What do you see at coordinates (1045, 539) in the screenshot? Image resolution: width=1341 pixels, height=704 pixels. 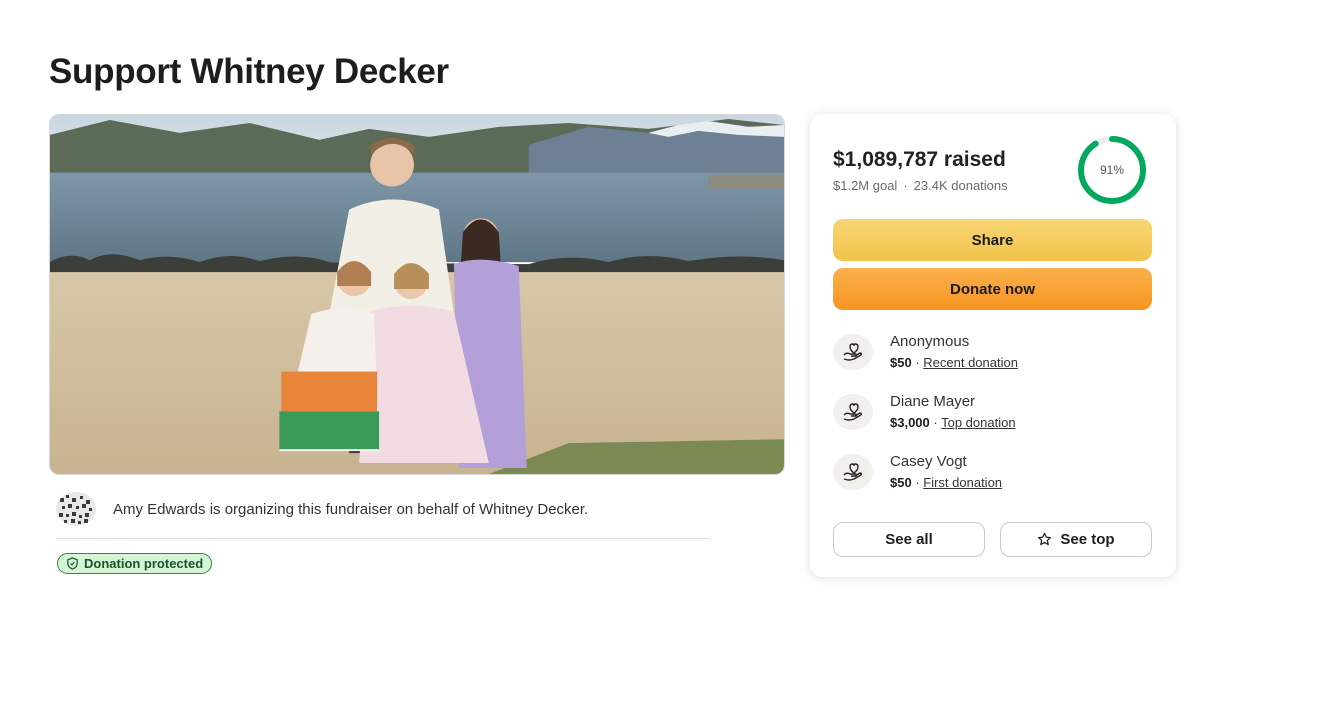 I see `star-icon` at bounding box center [1045, 539].